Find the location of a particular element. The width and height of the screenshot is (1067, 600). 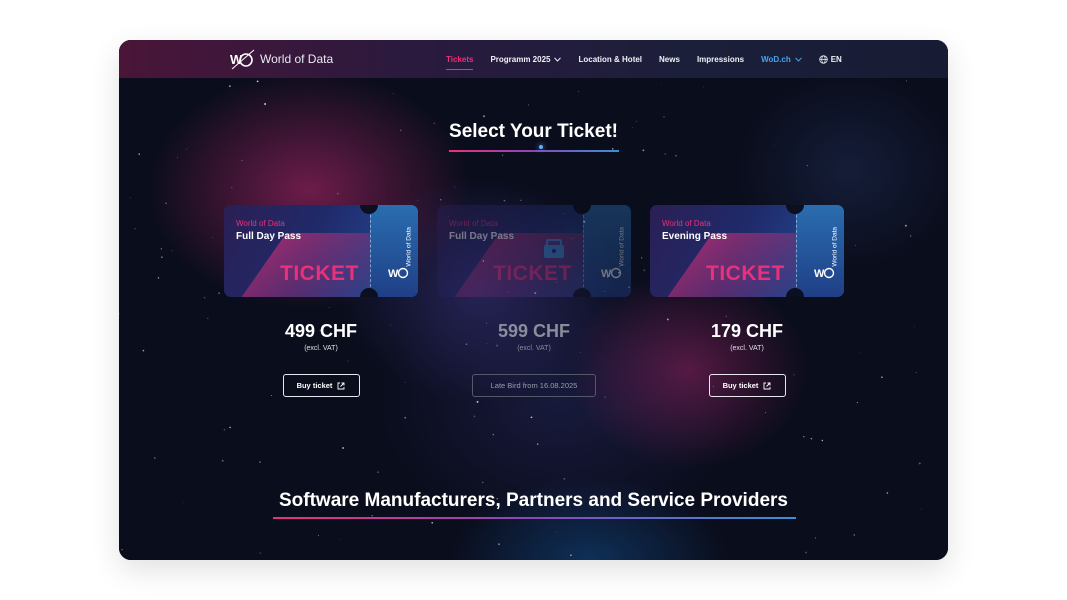

nav-tickets: Tickets is located at coordinates (460, 62).